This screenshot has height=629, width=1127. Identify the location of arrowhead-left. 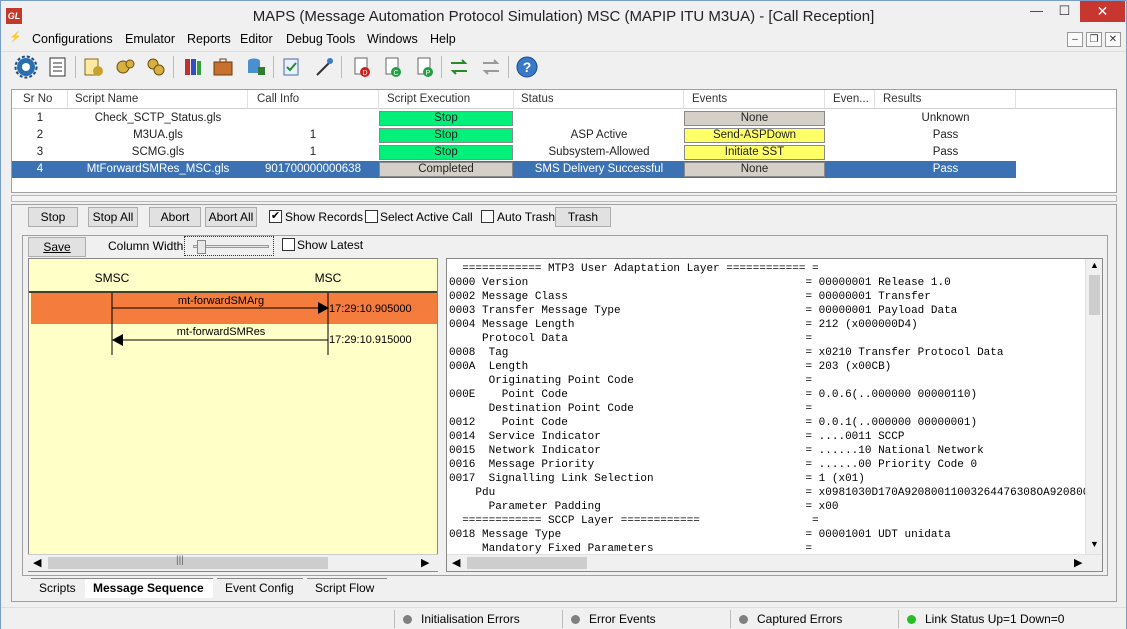
(117, 340).